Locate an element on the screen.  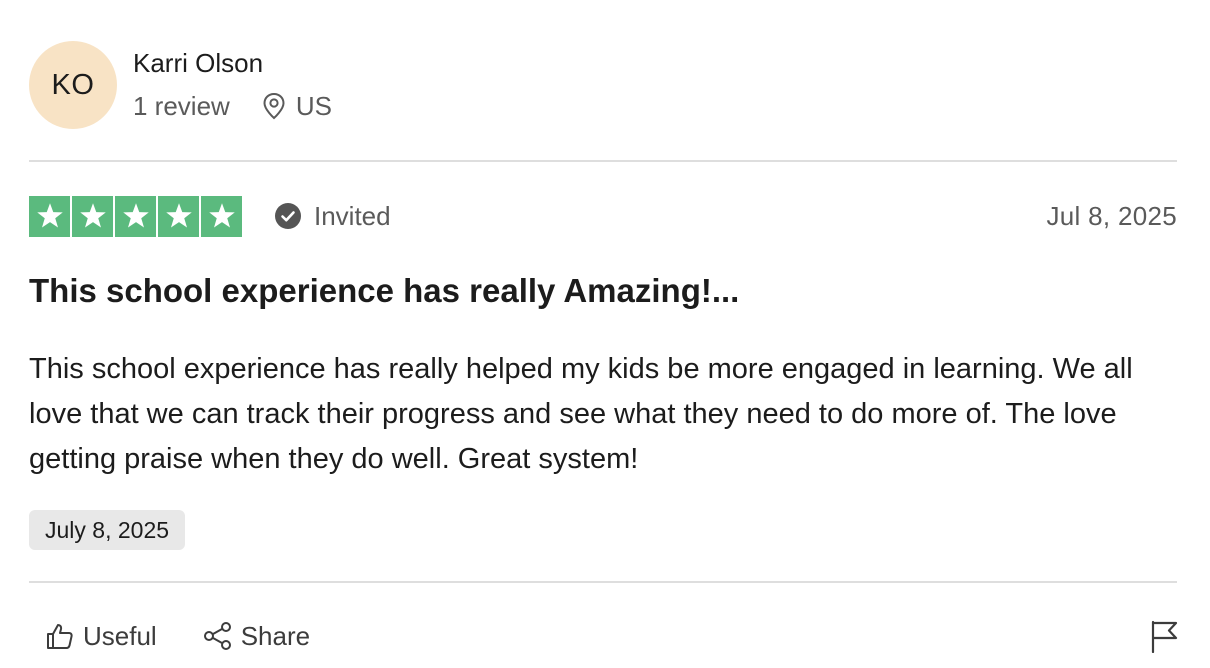
rating-row: Invited Jul 8, 2025 is located at coordinates (603, 216).